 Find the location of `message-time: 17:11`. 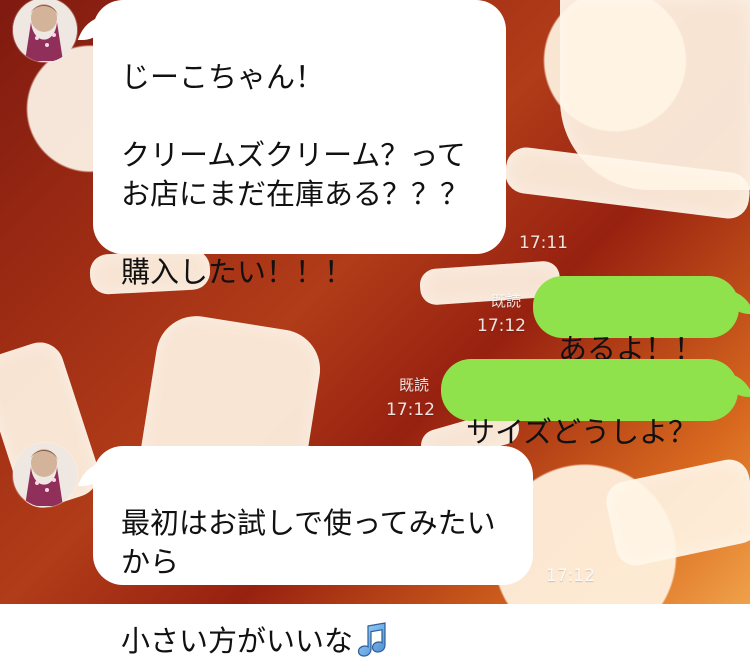

message-time: 17:11 is located at coordinates (543, 243).